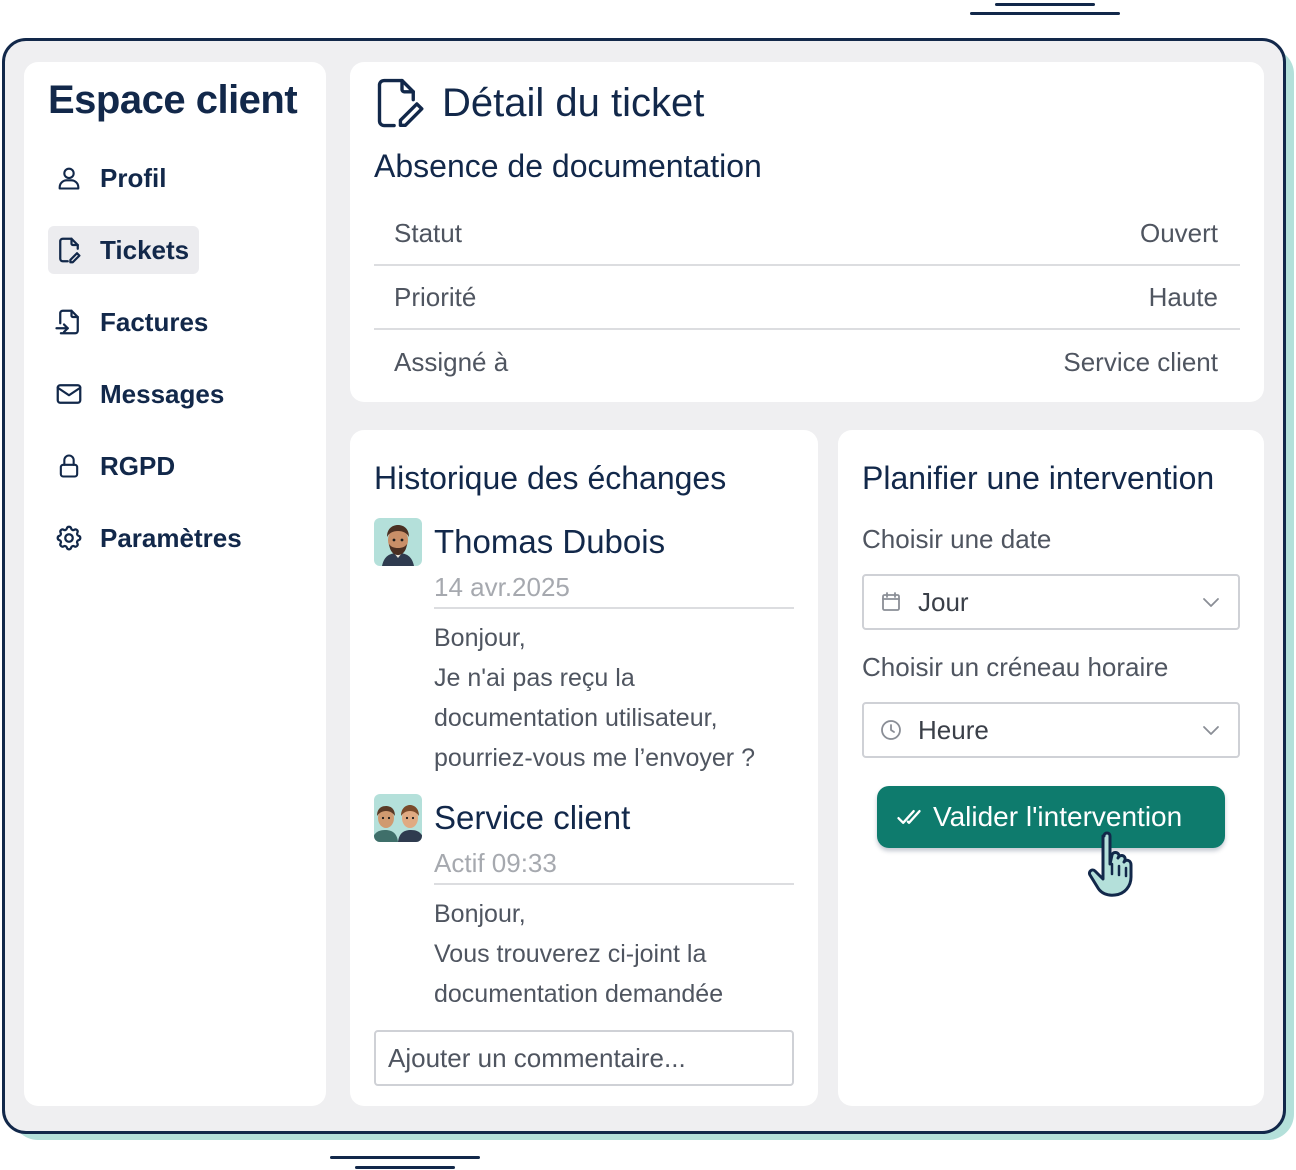  What do you see at coordinates (451, 361) in the screenshot?
I see `detail-label: Assigné à` at bounding box center [451, 361].